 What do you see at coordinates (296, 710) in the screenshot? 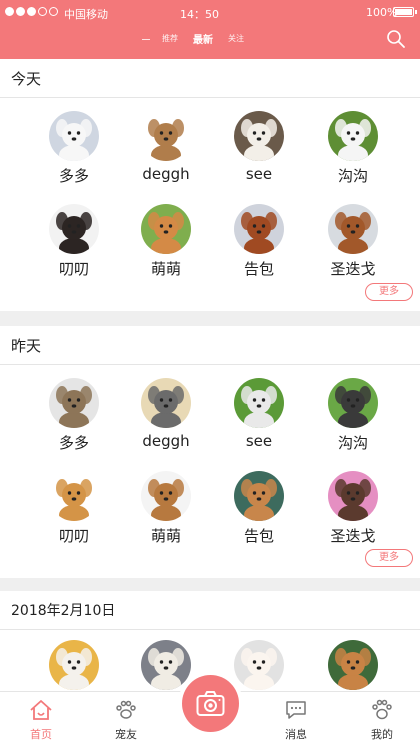
I see `chat-icon` at bounding box center [296, 710].